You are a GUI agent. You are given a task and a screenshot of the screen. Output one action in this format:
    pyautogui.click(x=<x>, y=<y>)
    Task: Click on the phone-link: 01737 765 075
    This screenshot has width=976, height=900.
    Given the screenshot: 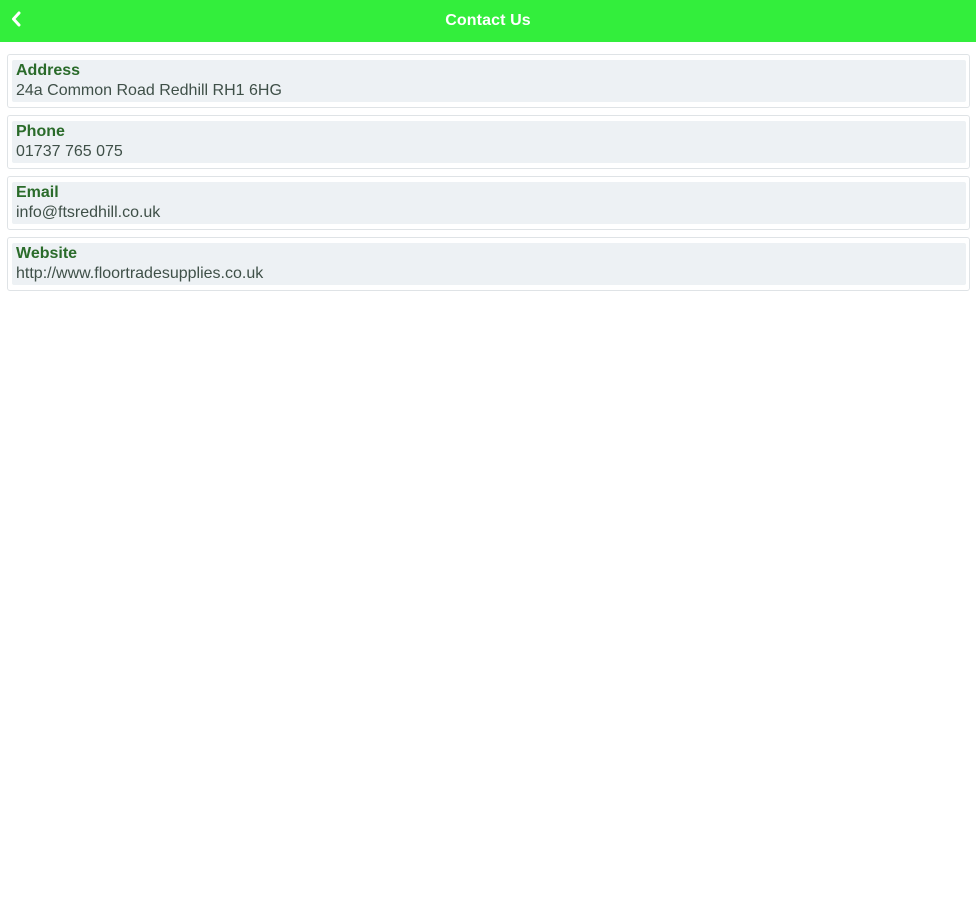 What is the action you would take?
    pyautogui.click(x=489, y=152)
    